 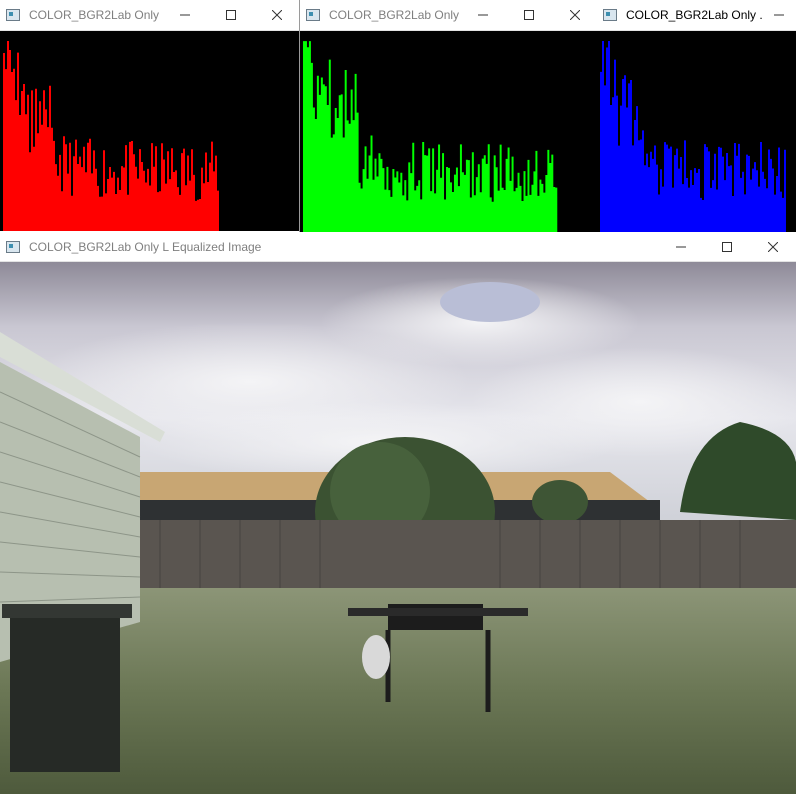 I want to click on titlebar: COLOR_BGR2Lab Only L Equalized Image, so click(x=398, y=247).